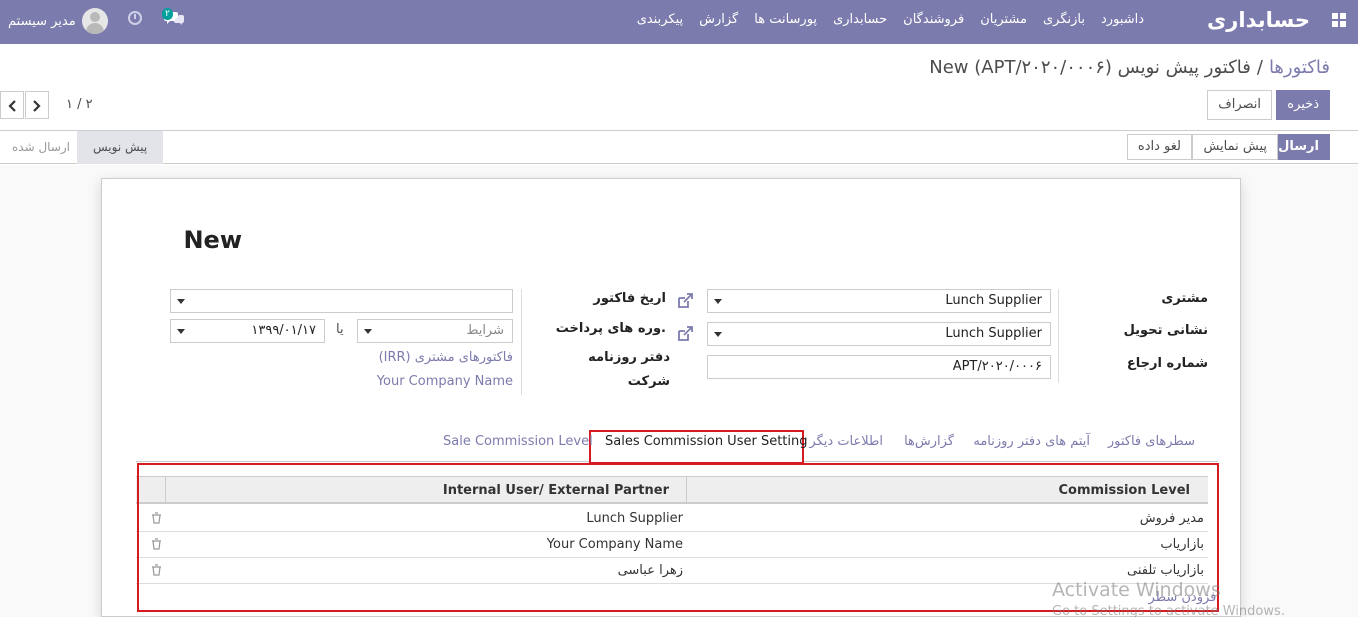 The height and width of the screenshot is (617, 1358). What do you see at coordinates (1299, 67) in the screenshot?
I see `breadcrumb-parent: فاکتورها` at bounding box center [1299, 67].